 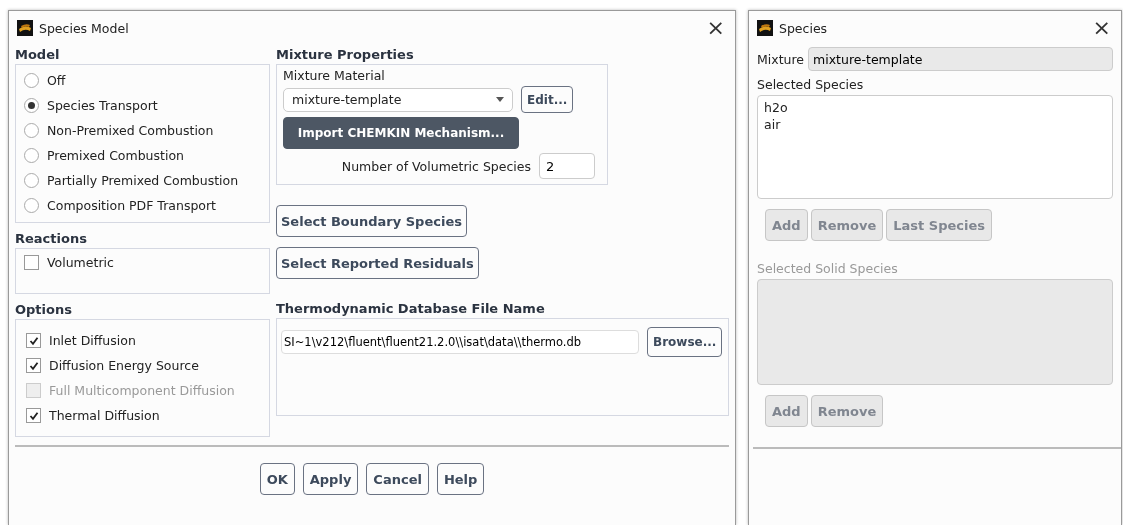 I want to click on button: Select Boundary Species, so click(x=371, y=221).